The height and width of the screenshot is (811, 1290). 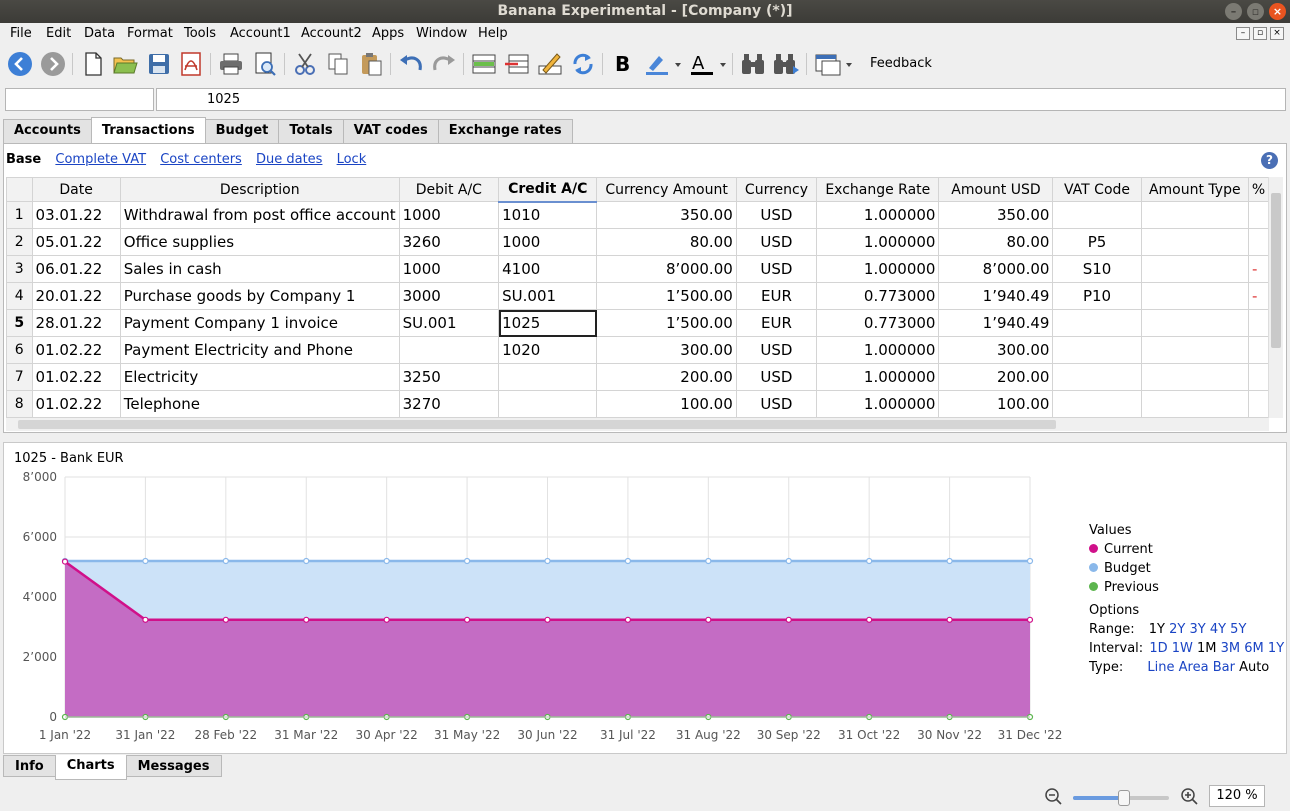 What do you see at coordinates (449, 189) in the screenshot?
I see `column-header-debit: Debit A/C` at bounding box center [449, 189].